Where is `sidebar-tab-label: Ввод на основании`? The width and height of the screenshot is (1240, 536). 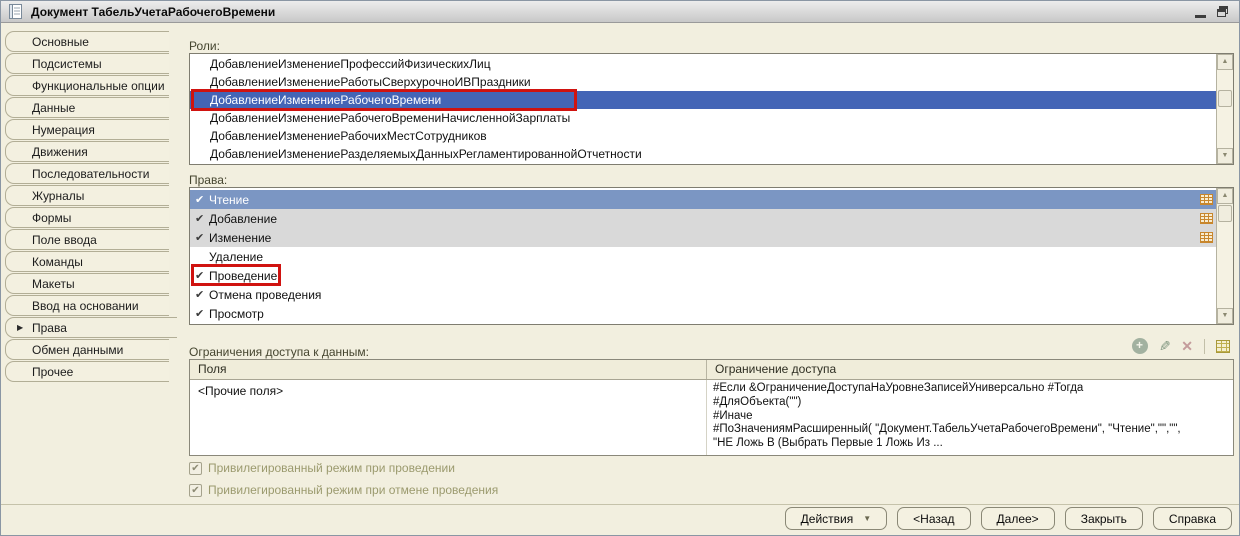
sidebar-tab-label: Ввод на основании is located at coordinates (85, 306).